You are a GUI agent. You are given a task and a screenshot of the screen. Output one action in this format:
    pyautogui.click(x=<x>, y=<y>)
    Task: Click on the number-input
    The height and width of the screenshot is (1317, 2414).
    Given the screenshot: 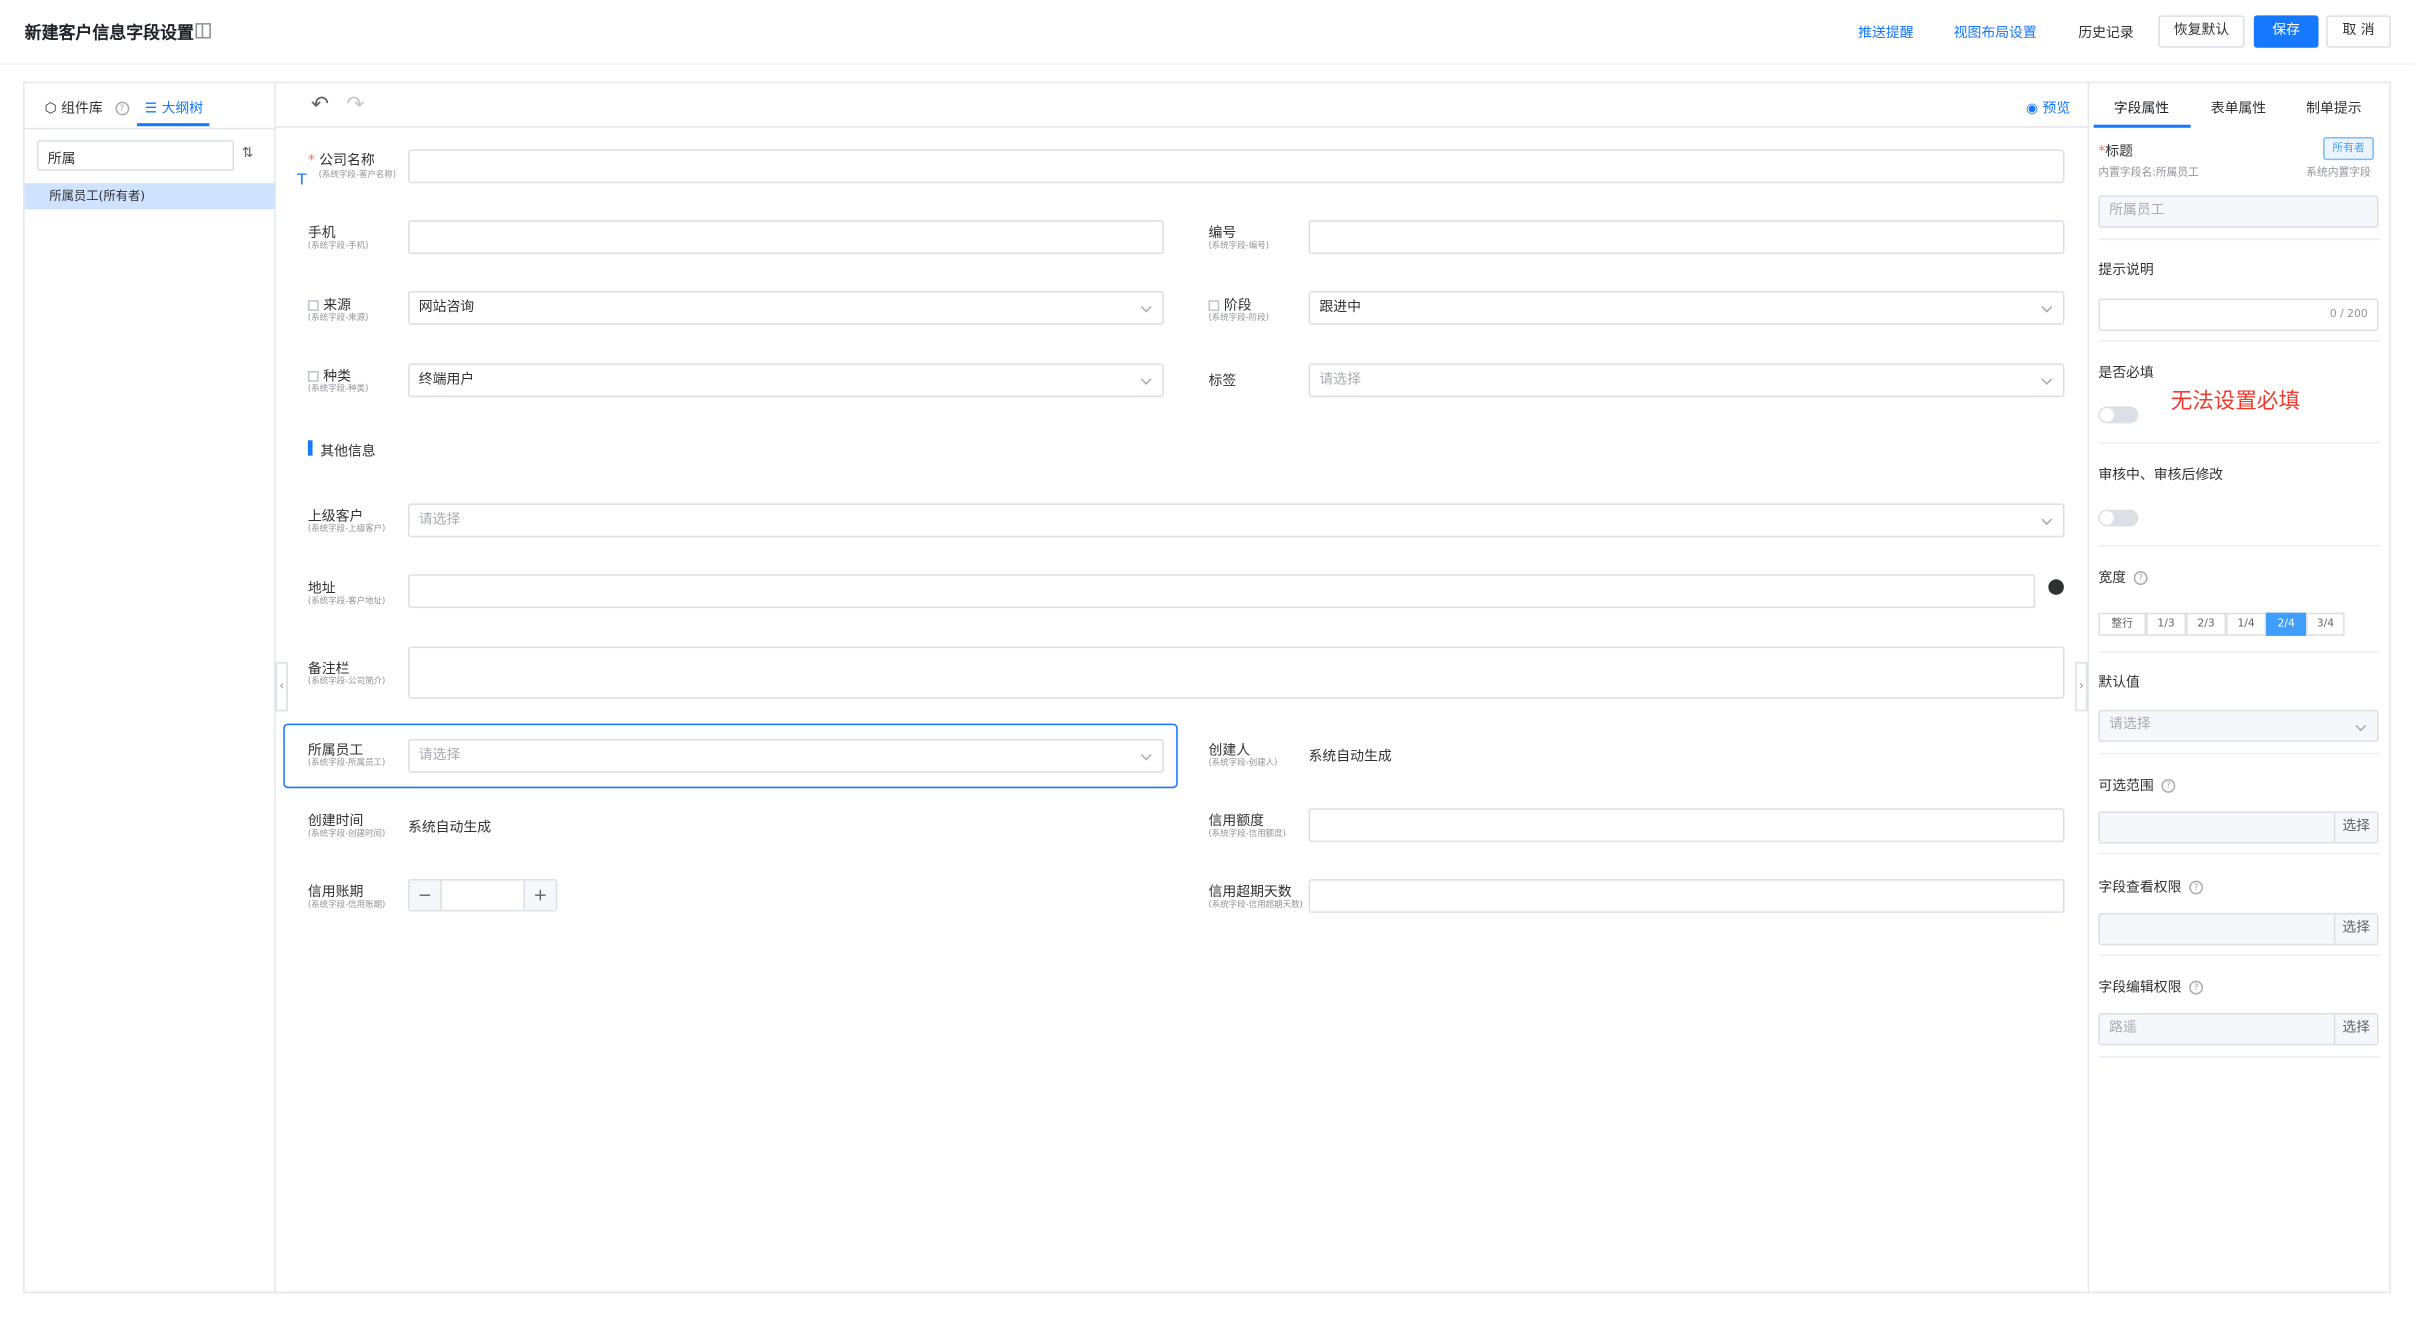 What is the action you would take?
    pyautogui.click(x=1686, y=237)
    